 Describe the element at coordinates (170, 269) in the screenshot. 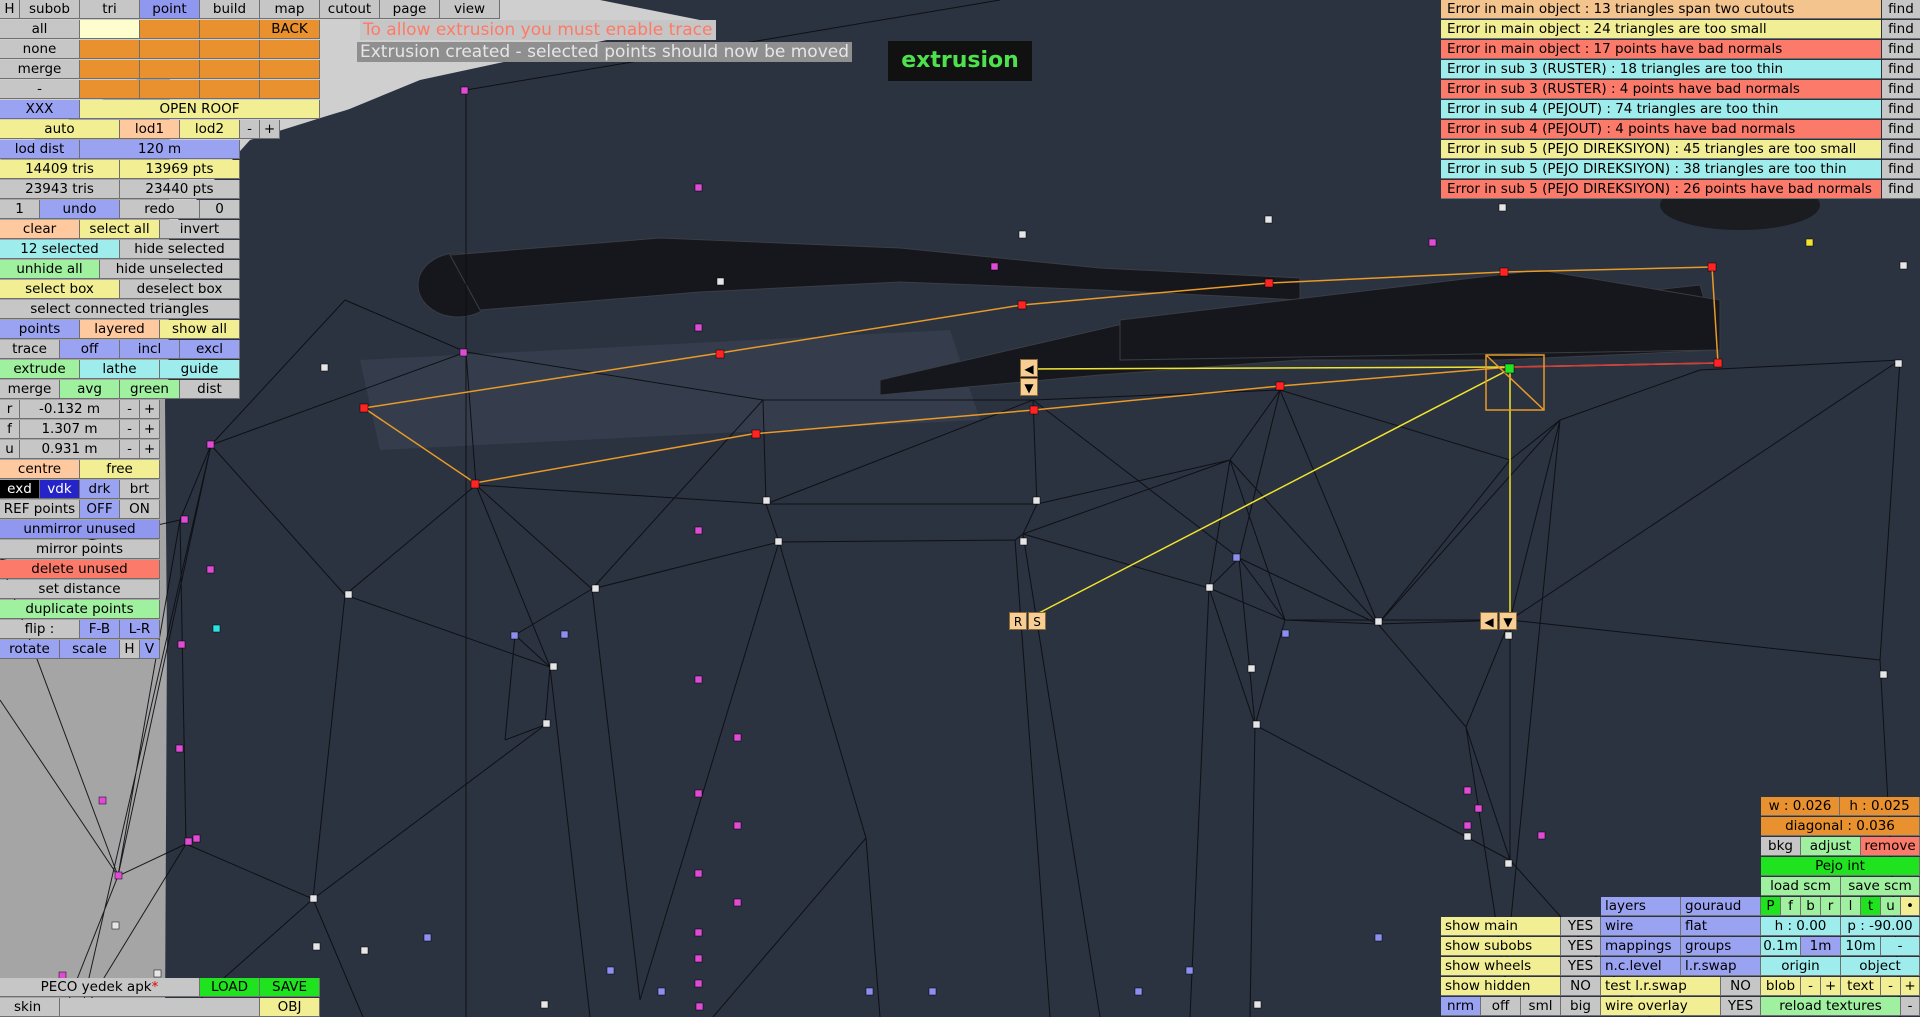

I see `hide-unselected-button: hide unselected` at that location.